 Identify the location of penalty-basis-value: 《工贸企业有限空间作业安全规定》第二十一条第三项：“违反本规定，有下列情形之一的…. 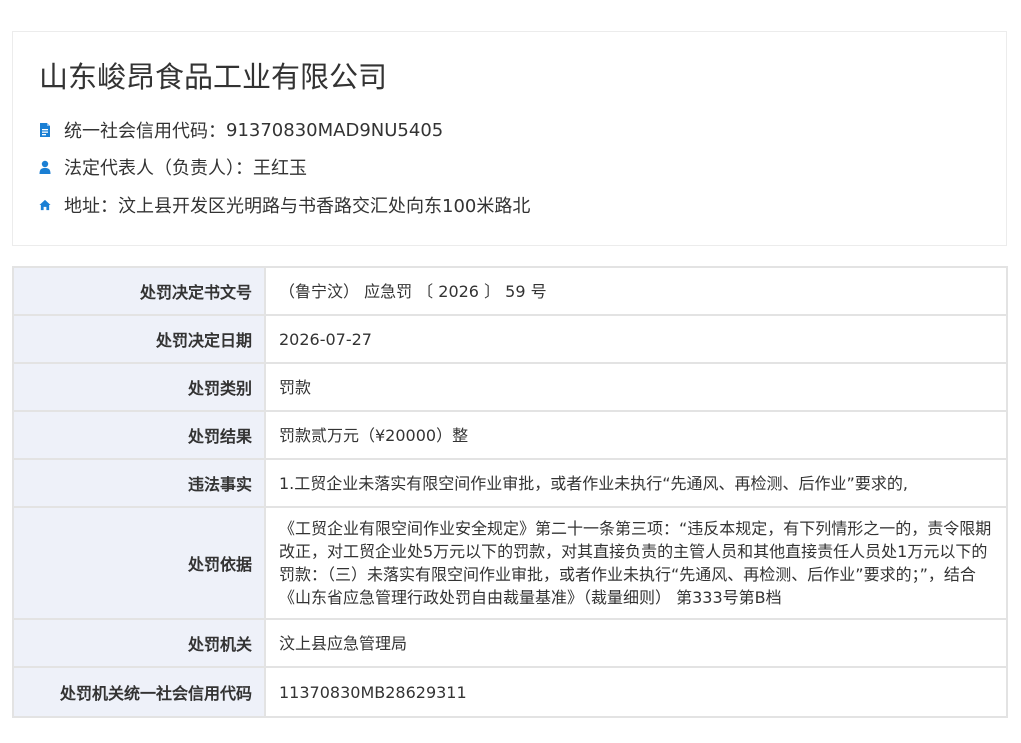
(635, 563).